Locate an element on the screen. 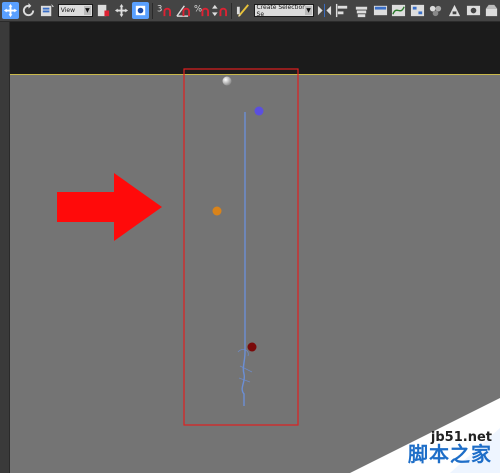 This screenshot has width=500, height=473. svg-text: 3 is located at coordinates (159, 8).